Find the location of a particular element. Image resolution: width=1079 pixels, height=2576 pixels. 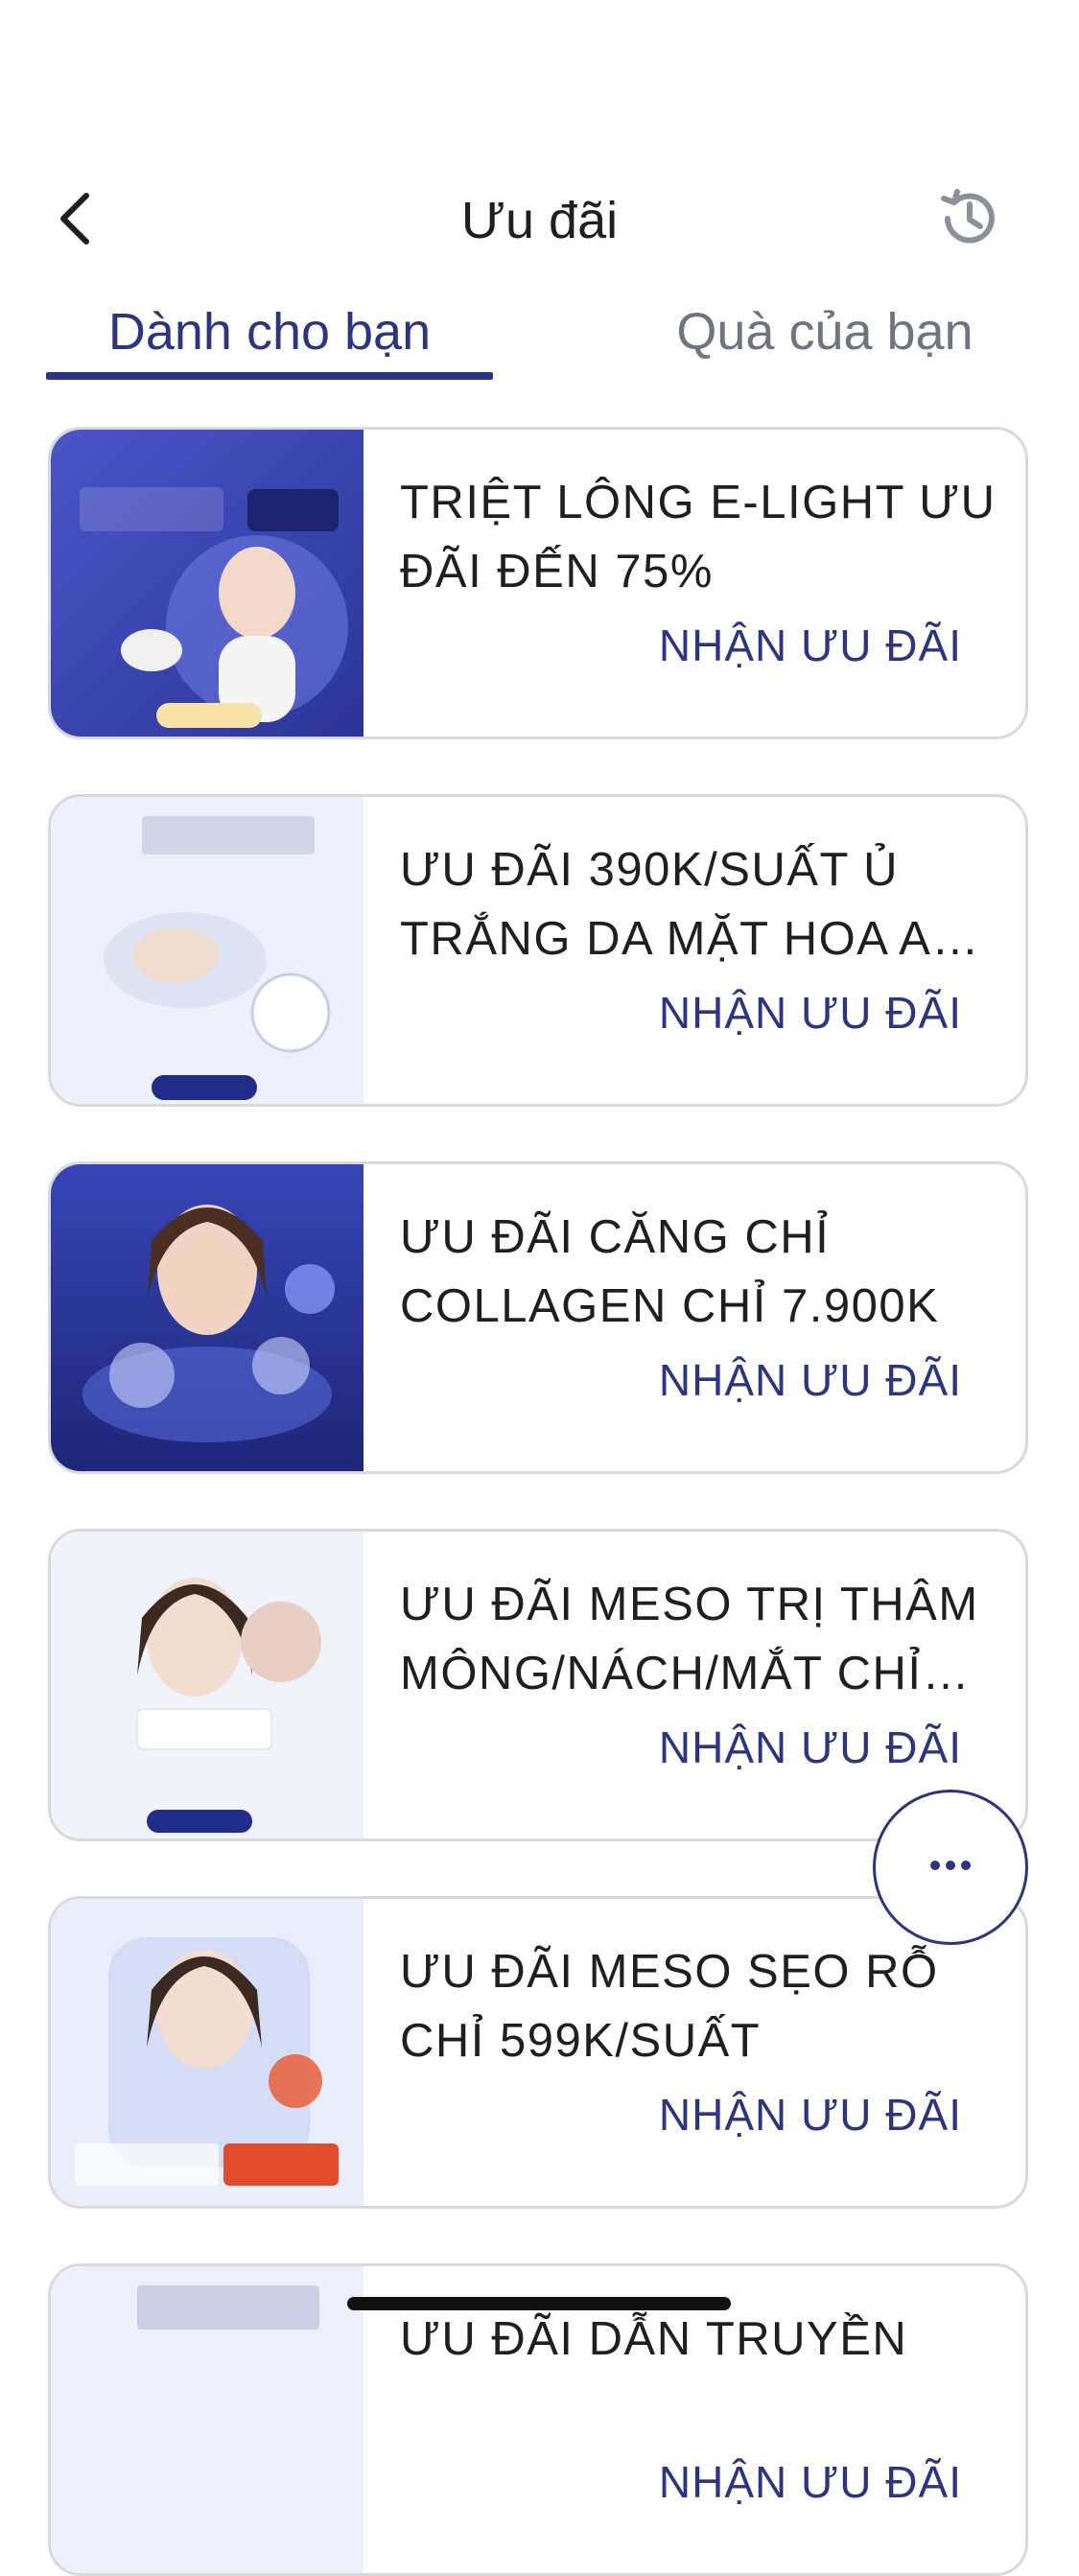

home-indicator is located at coordinates (539, 2303).